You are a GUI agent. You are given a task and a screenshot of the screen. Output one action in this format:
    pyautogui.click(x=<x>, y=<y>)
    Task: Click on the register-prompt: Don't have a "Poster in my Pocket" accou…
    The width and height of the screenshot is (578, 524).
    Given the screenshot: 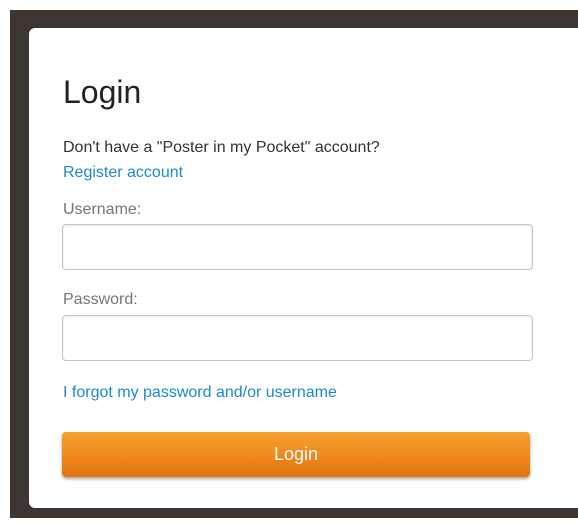 What is the action you would take?
    pyautogui.click(x=243, y=160)
    